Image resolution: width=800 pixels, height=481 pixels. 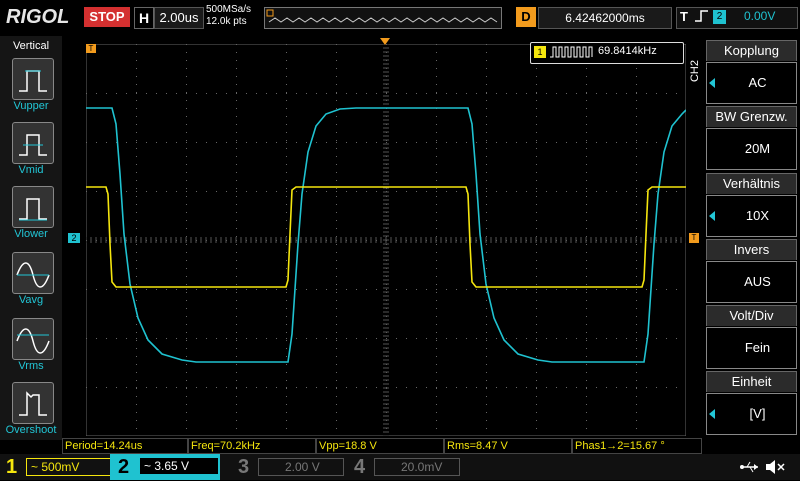 I want to click on ch1-status: ~ 500mV, so click(x=70, y=467).